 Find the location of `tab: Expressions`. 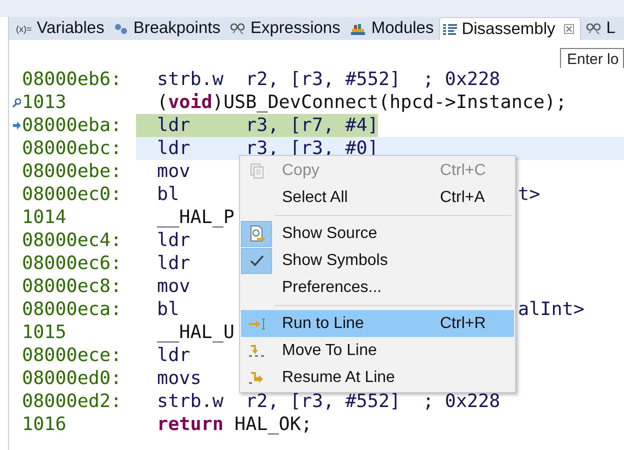

tab: Expressions is located at coordinates (285, 28).